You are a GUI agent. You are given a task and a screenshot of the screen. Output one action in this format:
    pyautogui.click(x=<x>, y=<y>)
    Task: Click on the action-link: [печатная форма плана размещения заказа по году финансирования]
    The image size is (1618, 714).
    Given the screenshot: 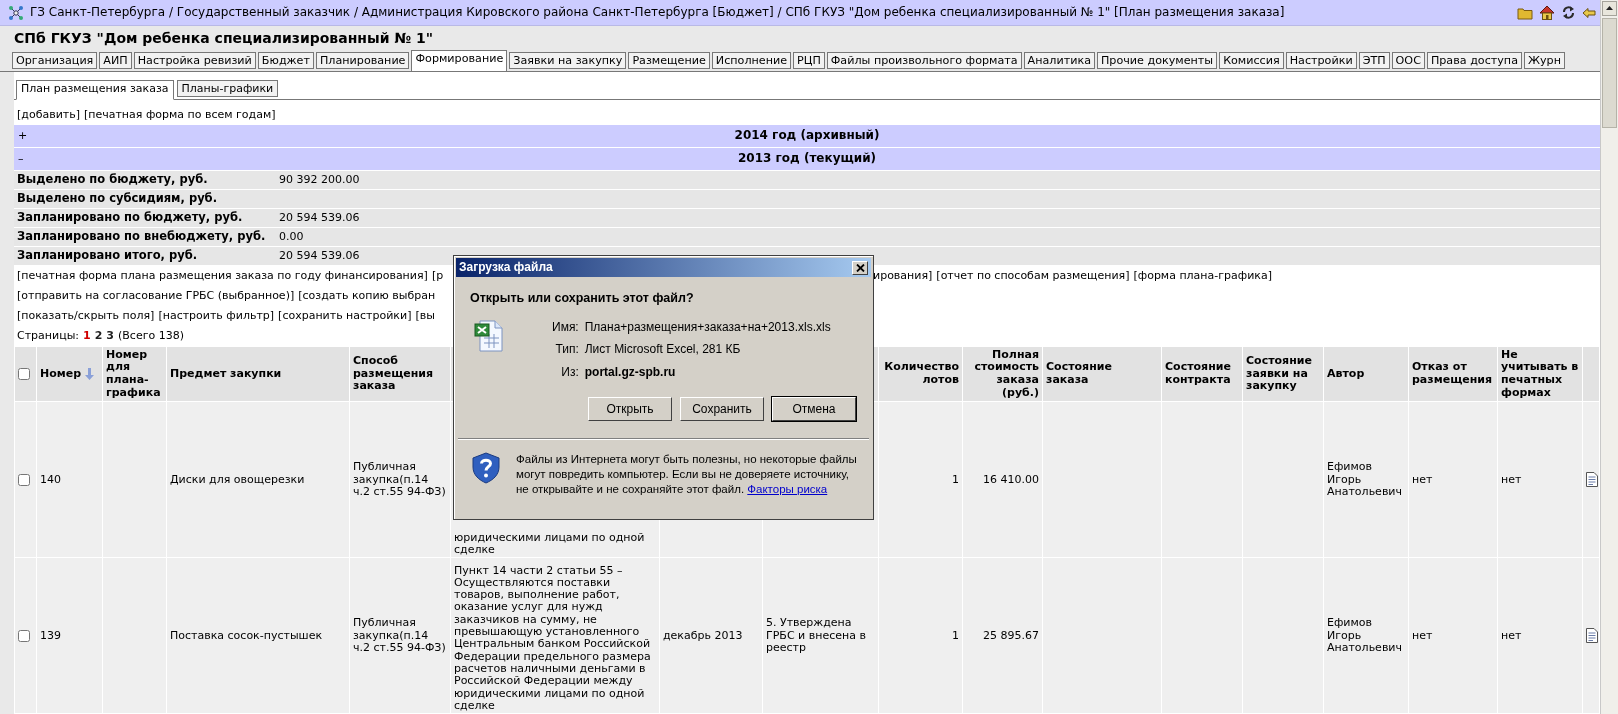 What is the action you would take?
    pyautogui.click(x=222, y=275)
    